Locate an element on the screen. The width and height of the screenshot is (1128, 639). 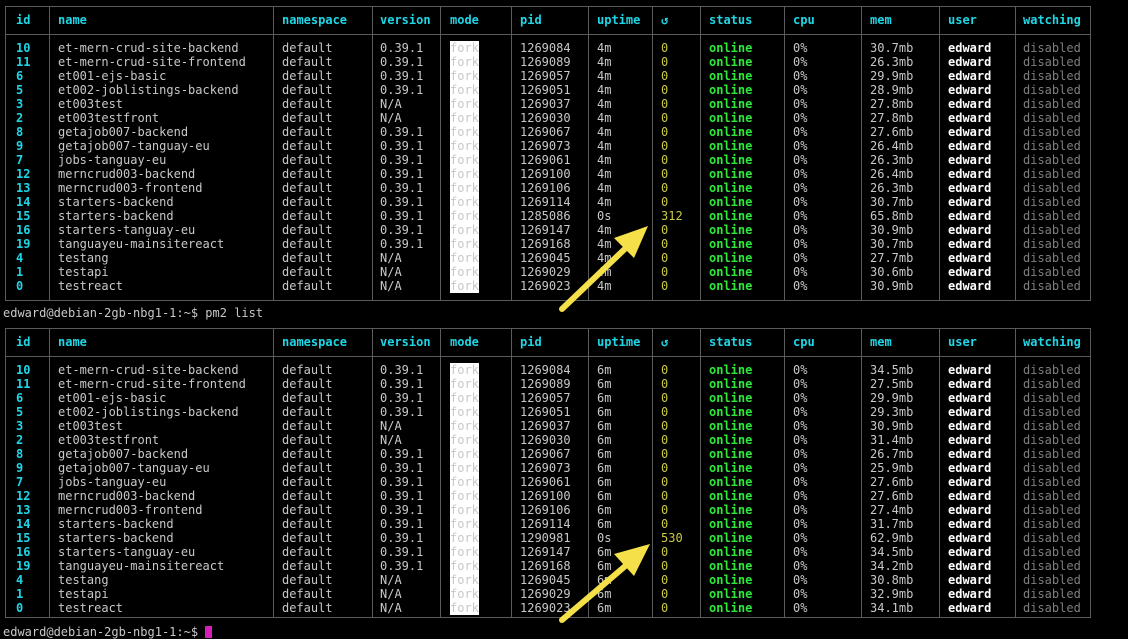
cell-pid: 1269073 is located at coordinates (545, 146).